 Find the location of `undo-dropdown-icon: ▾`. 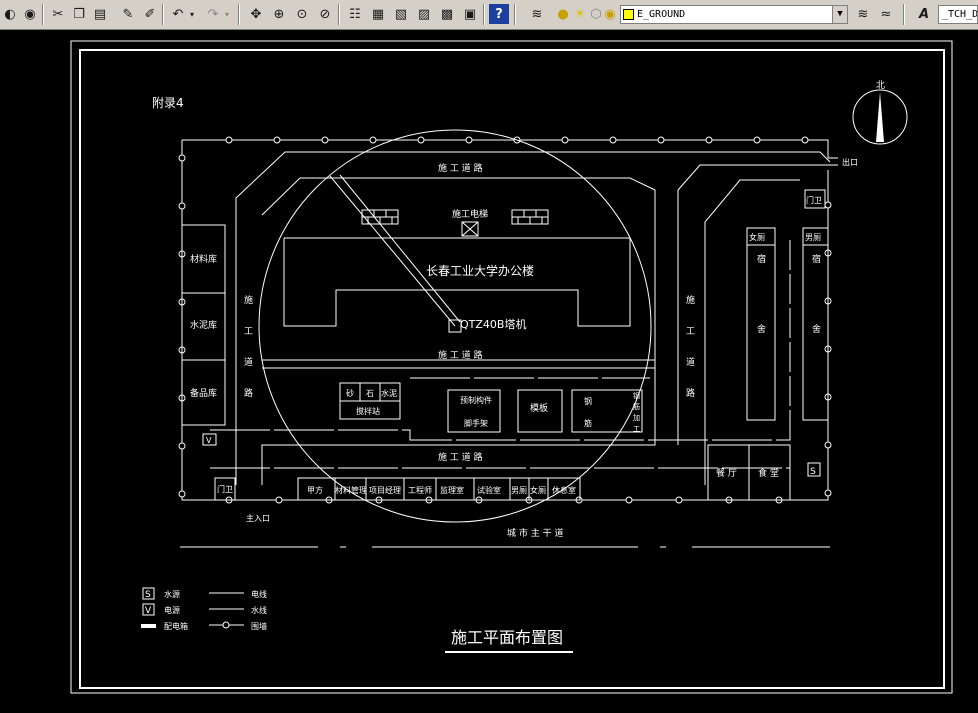

undo-dropdown-icon: ▾ is located at coordinates (192, 14).